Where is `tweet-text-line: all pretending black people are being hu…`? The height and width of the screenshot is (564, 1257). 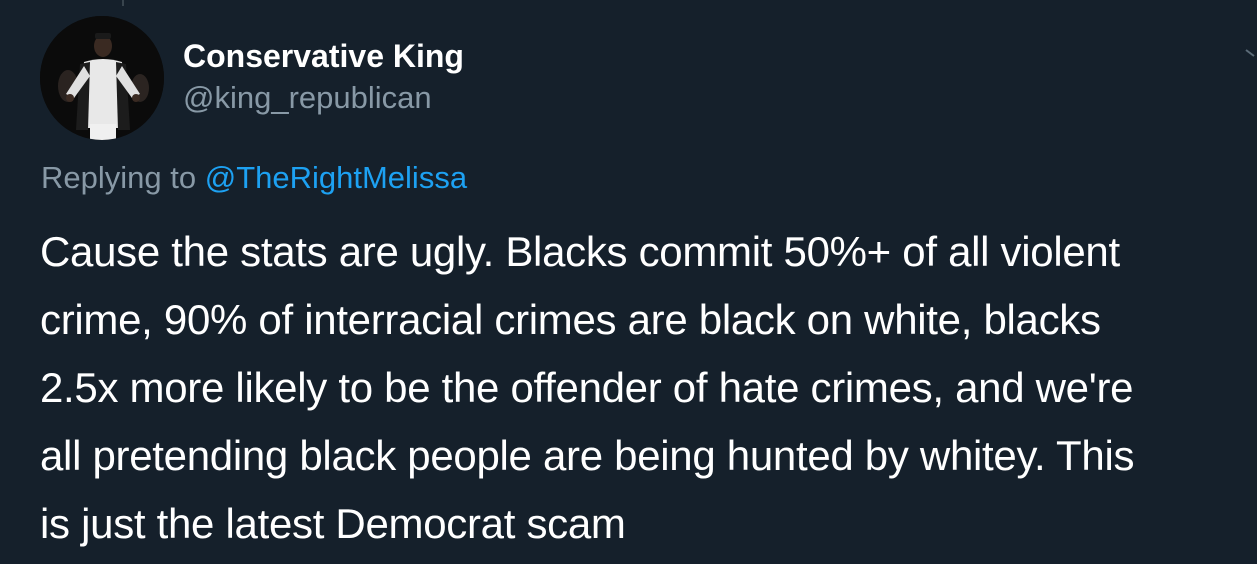 tweet-text-line: all pretending black people are being hu… is located at coordinates (587, 455).